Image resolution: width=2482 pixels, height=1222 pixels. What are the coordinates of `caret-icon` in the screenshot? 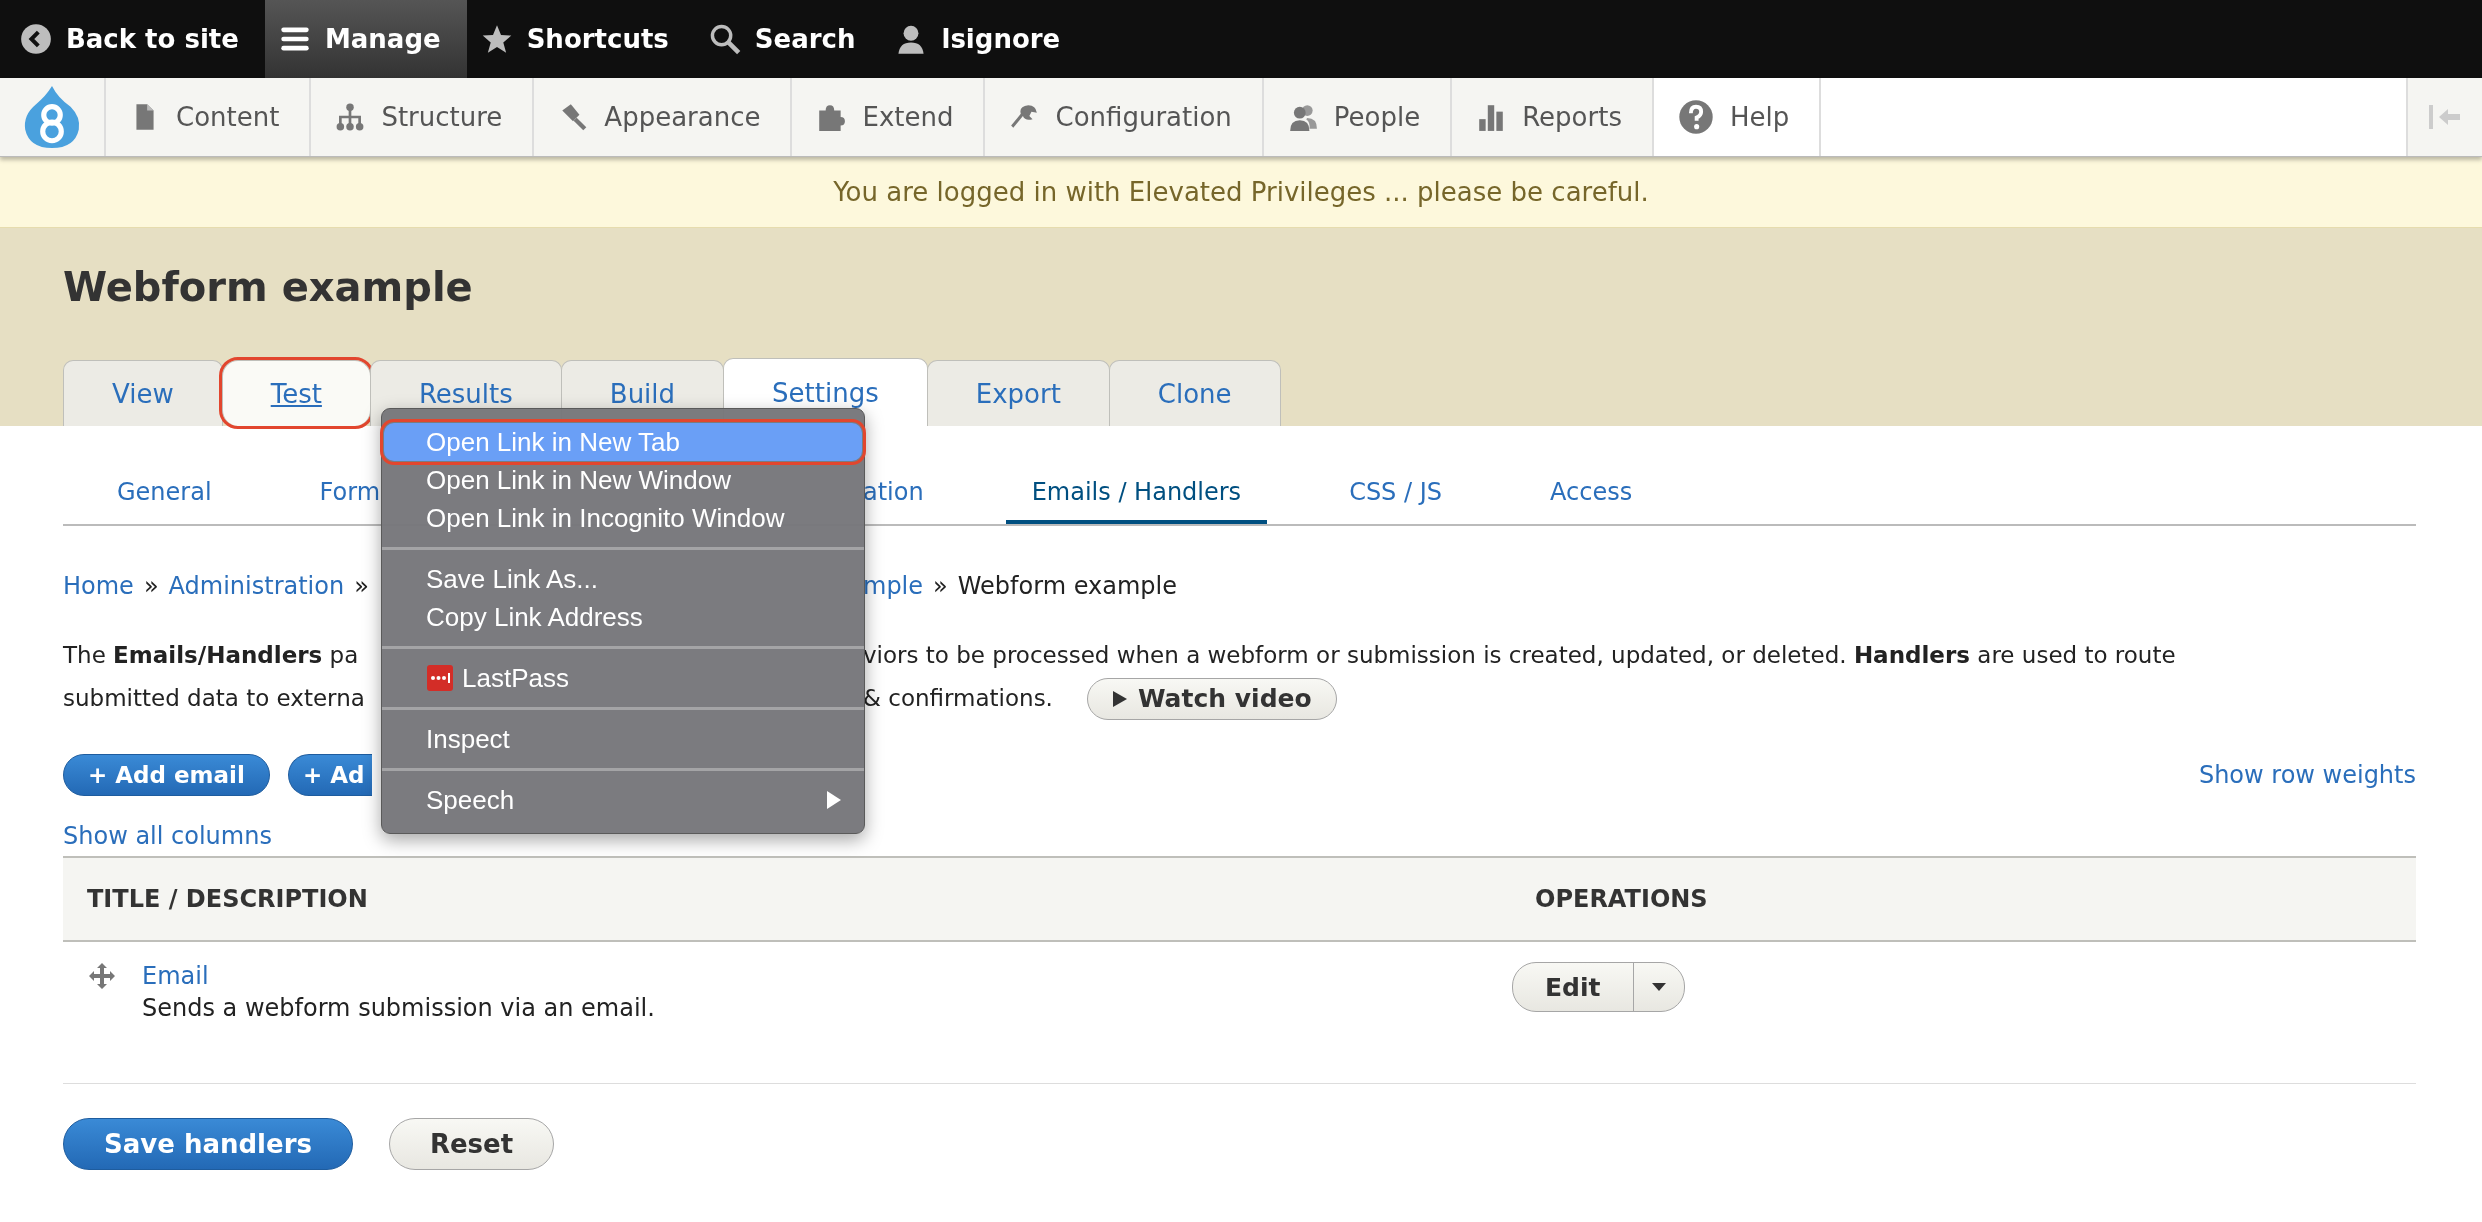 It's located at (1658, 987).